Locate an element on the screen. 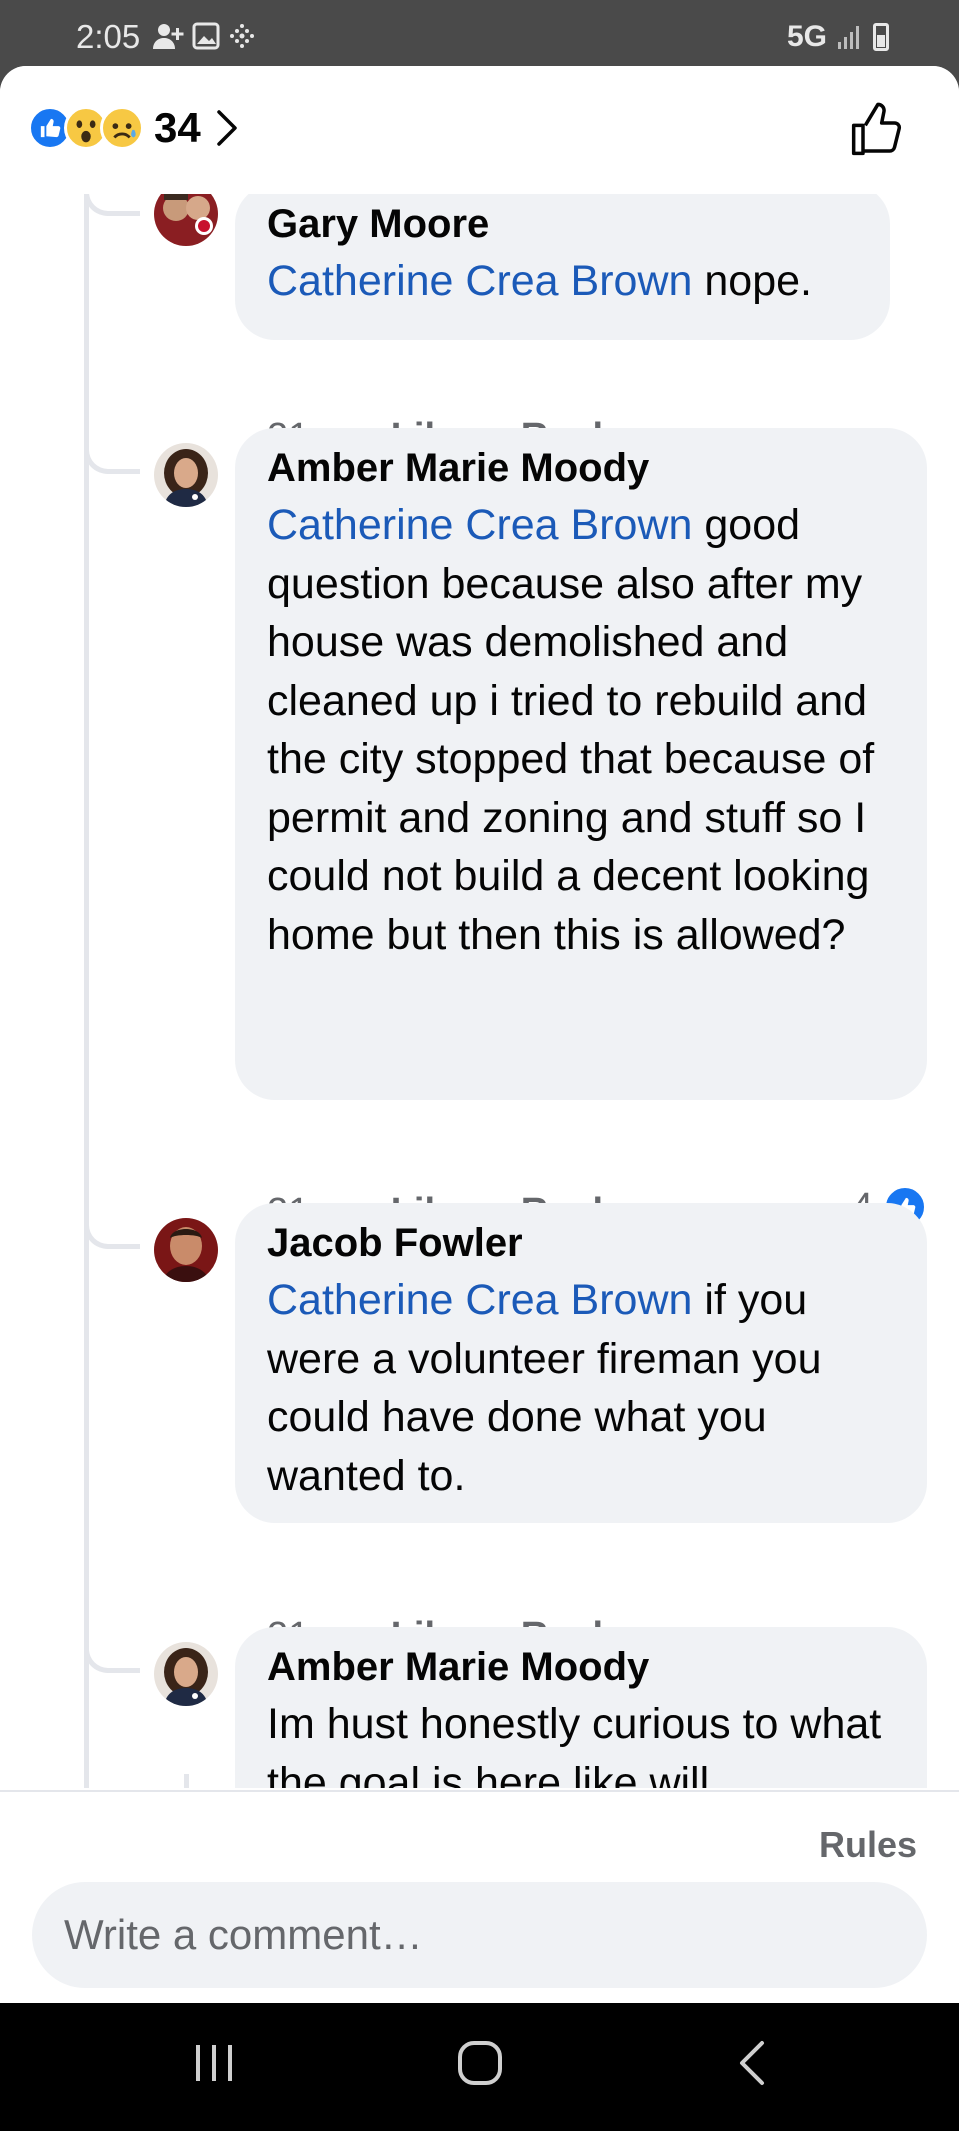  image-icon is located at coordinates (206, 36).